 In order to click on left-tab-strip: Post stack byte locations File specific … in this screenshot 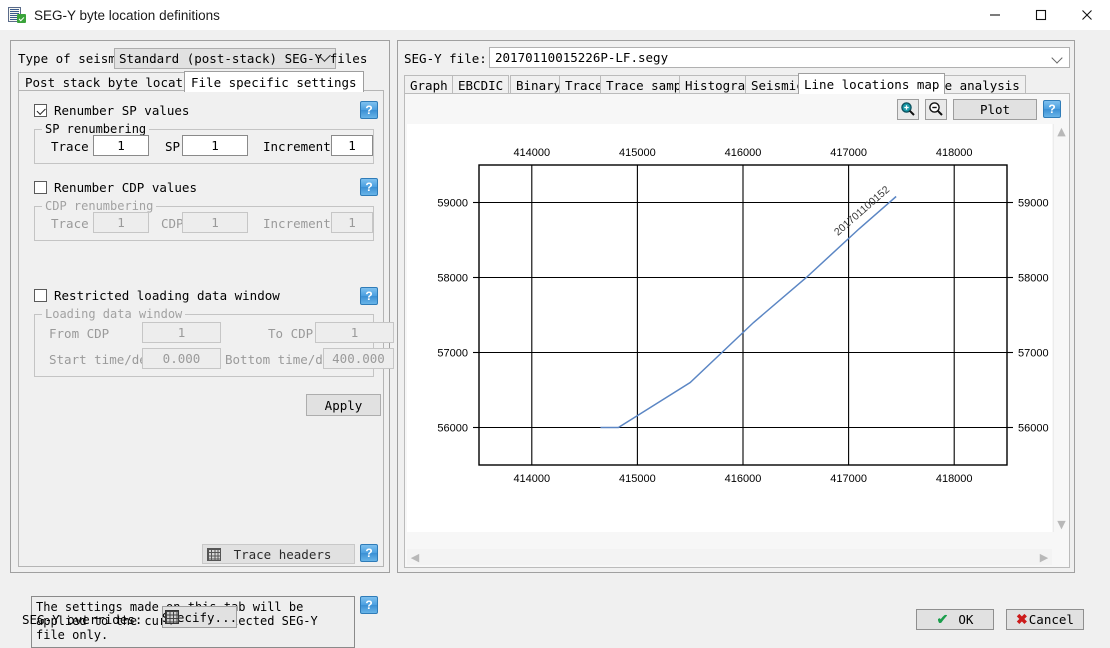, I will do `click(201, 81)`.